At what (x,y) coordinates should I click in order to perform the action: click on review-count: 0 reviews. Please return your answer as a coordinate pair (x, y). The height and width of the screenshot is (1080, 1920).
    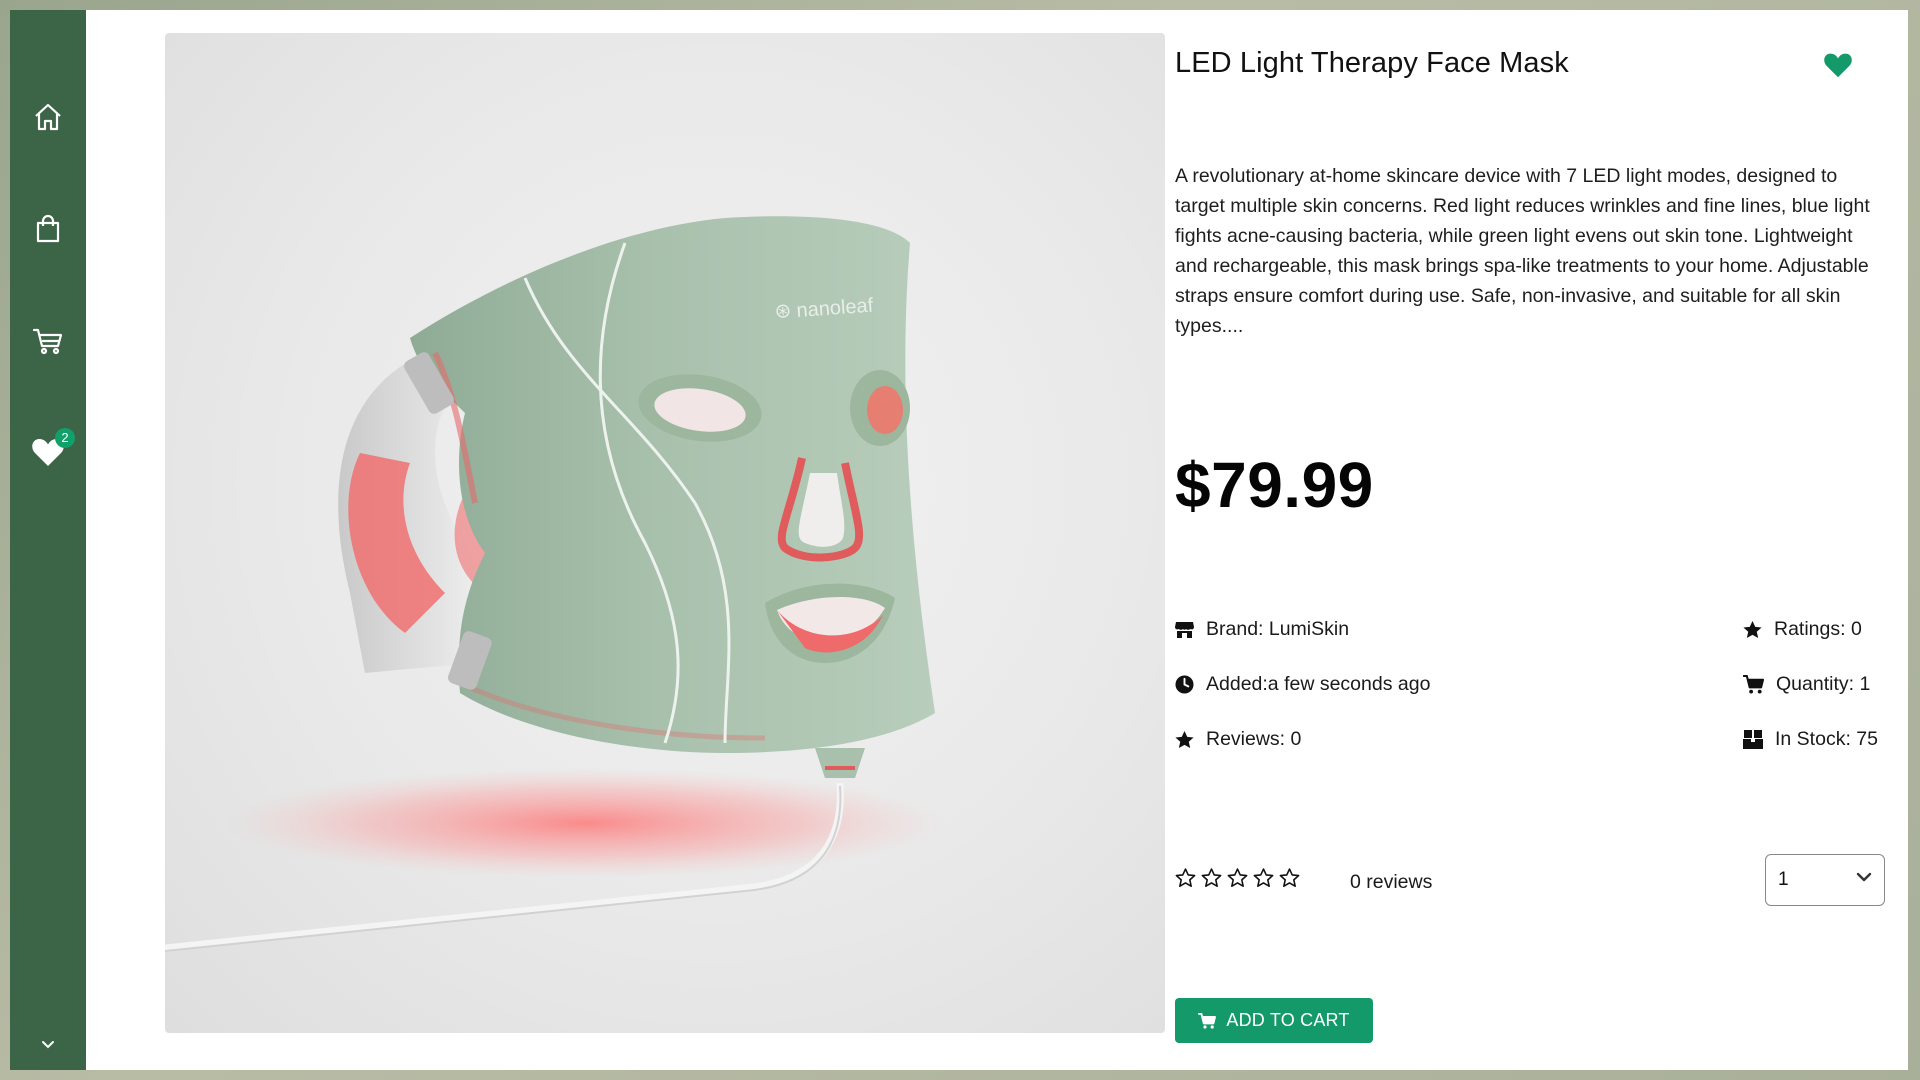
    Looking at the image, I should click on (1391, 882).